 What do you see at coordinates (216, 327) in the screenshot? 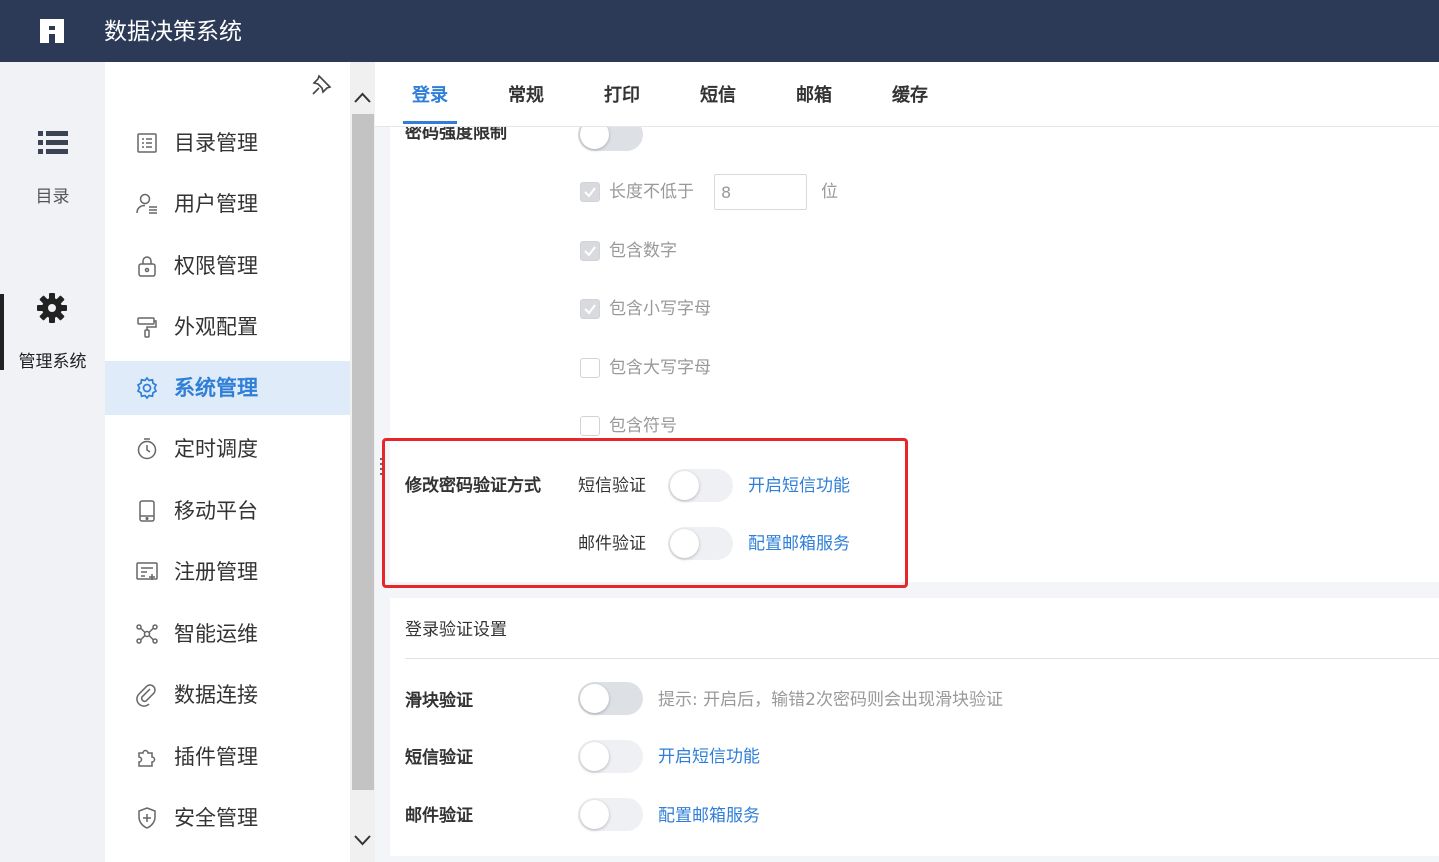
I see `sidebar-item-label: 外观配置` at bounding box center [216, 327].